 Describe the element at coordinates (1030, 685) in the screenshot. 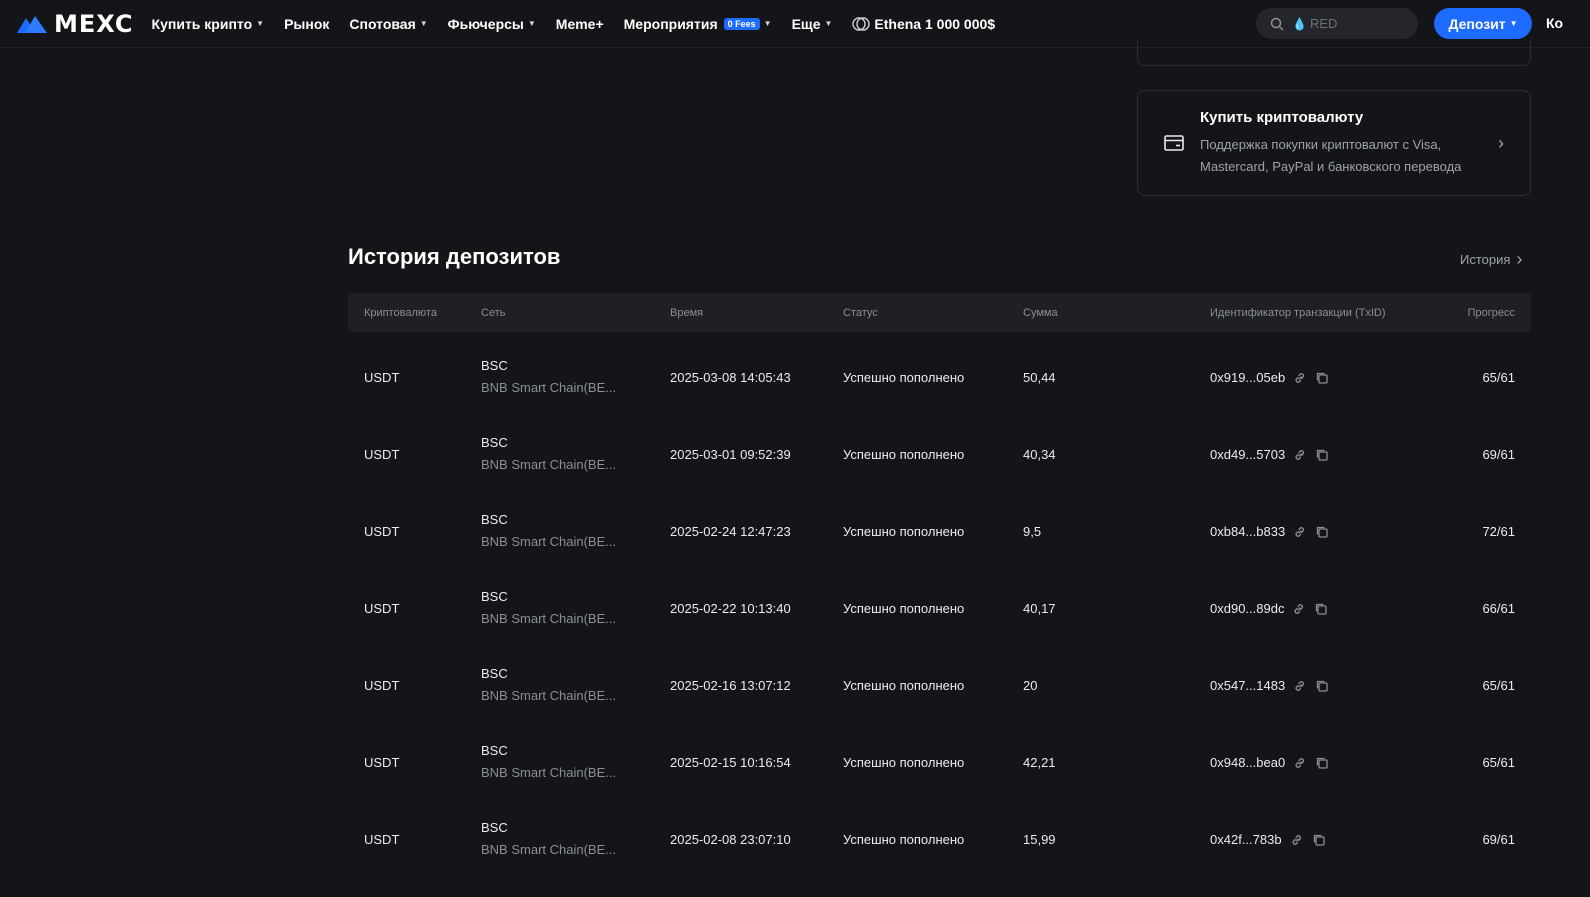

I see `amount-cell: 20` at that location.